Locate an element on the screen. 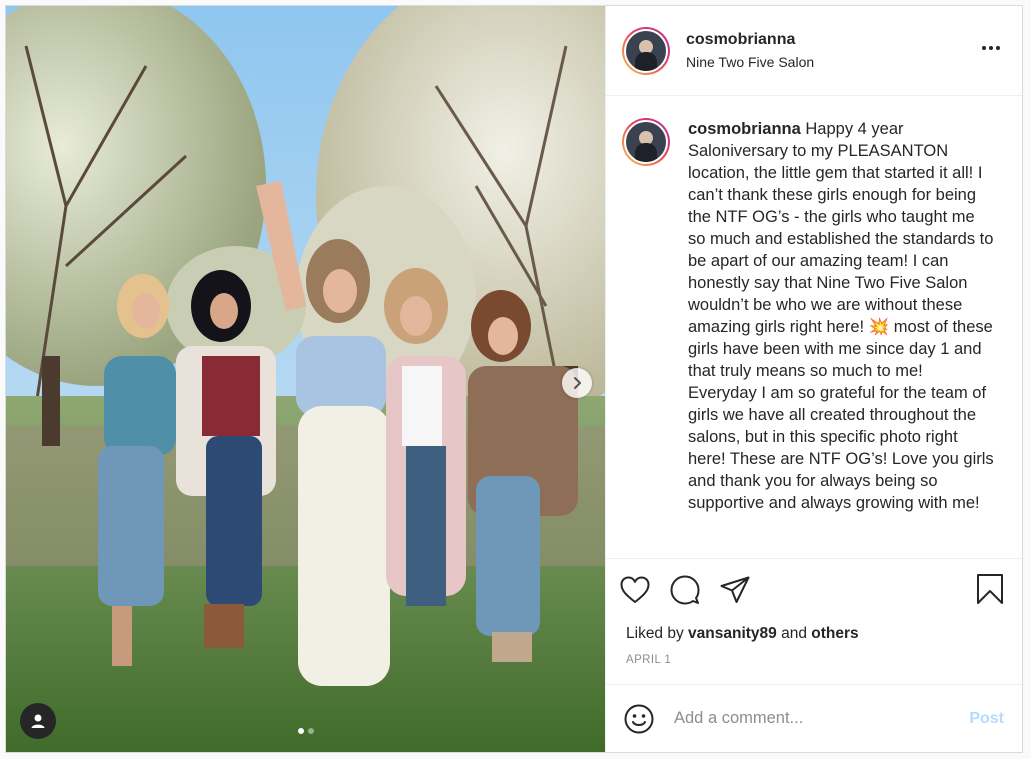 Image resolution: width=1031 pixels, height=759 pixels. caption-username-link: cosmobrianna is located at coordinates (744, 129).